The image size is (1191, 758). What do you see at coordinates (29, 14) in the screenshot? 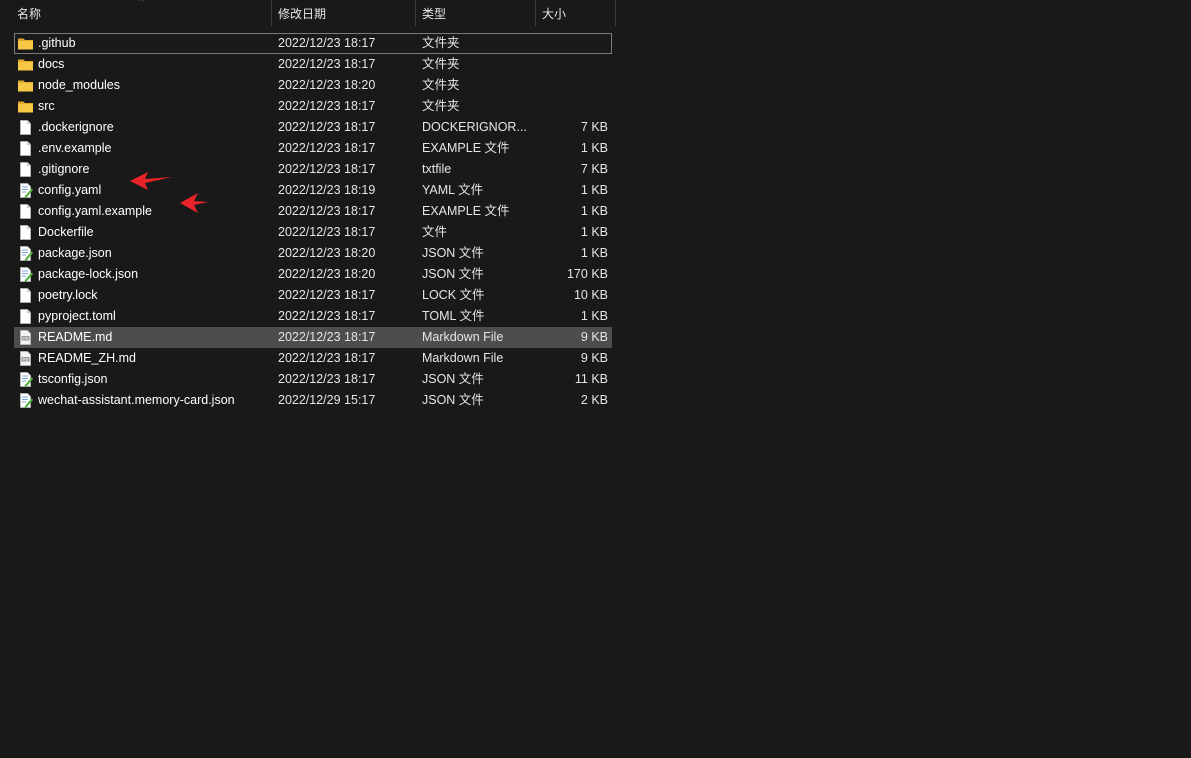
I see `column-header-name-label: 名称` at bounding box center [29, 14].